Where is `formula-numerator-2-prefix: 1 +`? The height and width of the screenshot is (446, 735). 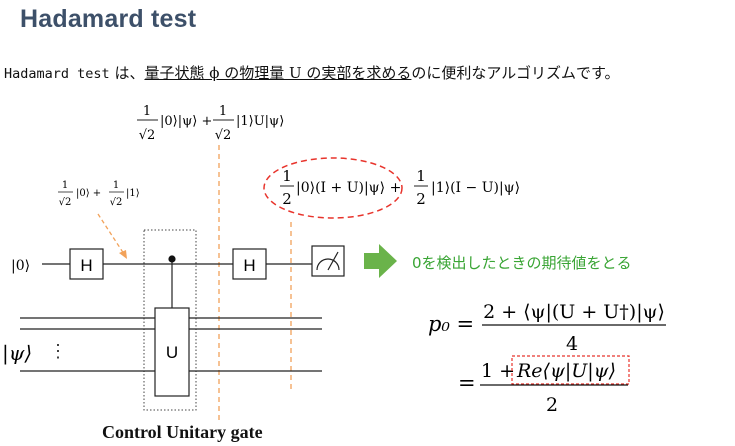
formula-numerator-2-prefix: 1 + is located at coordinates (498, 371).